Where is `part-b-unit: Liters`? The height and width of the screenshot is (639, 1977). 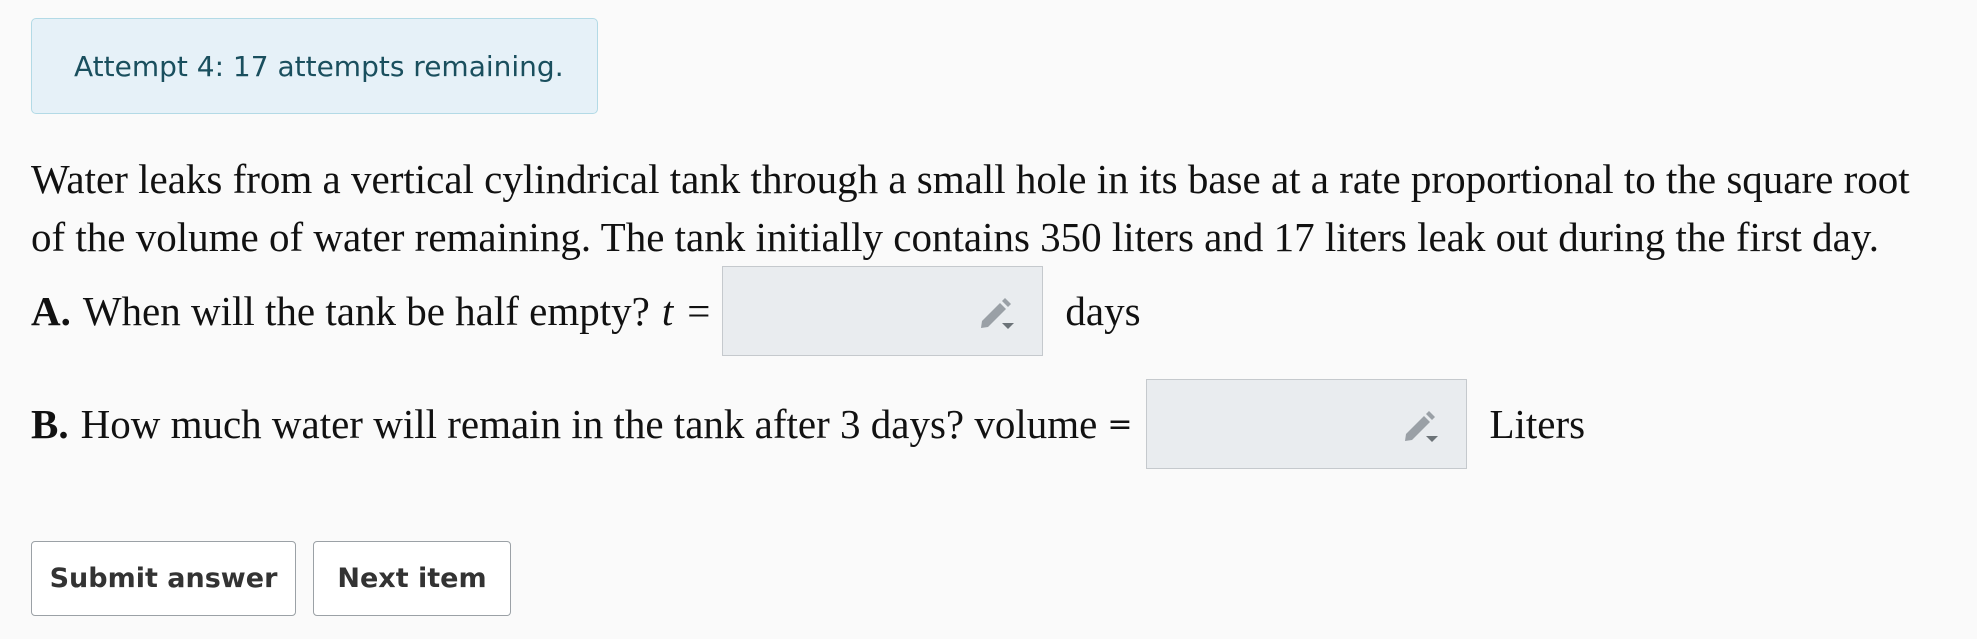 part-b-unit: Liters is located at coordinates (1537, 424).